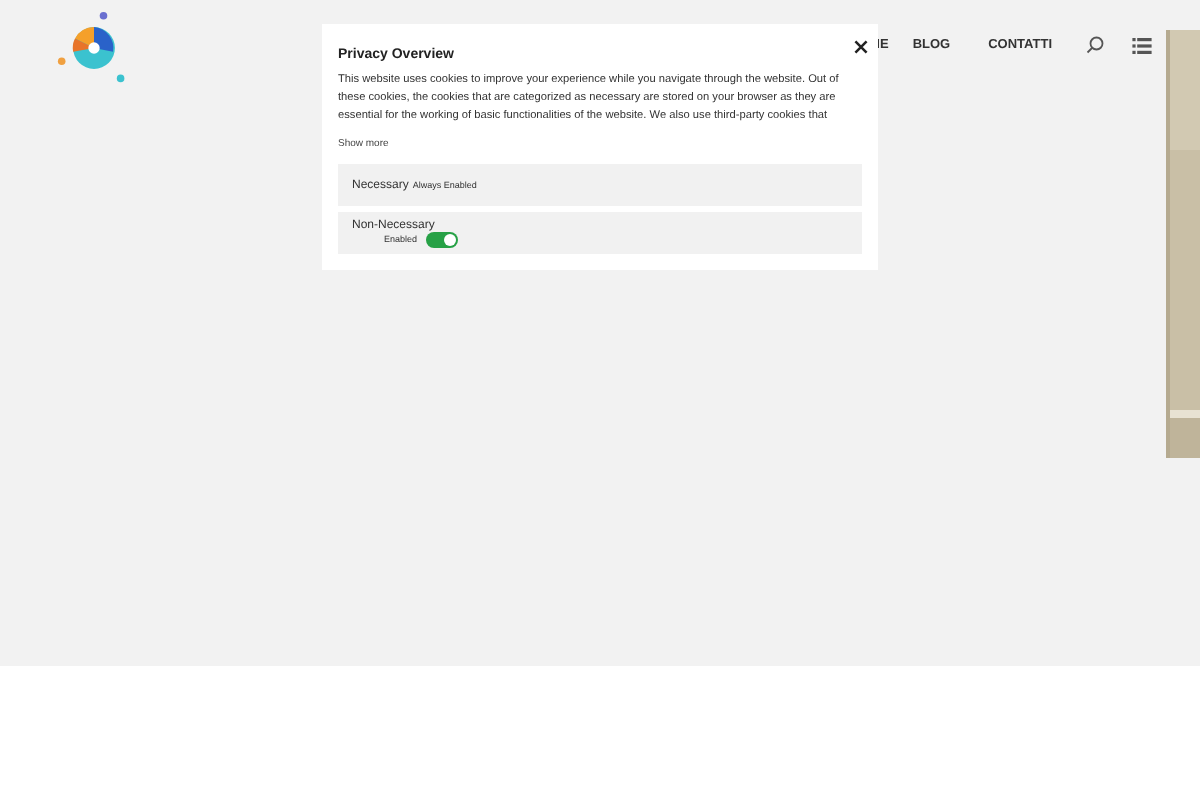 The height and width of the screenshot is (800, 1200). Describe the element at coordinates (1142, 45) in the screenshot. I see `menu-icon` at that location.